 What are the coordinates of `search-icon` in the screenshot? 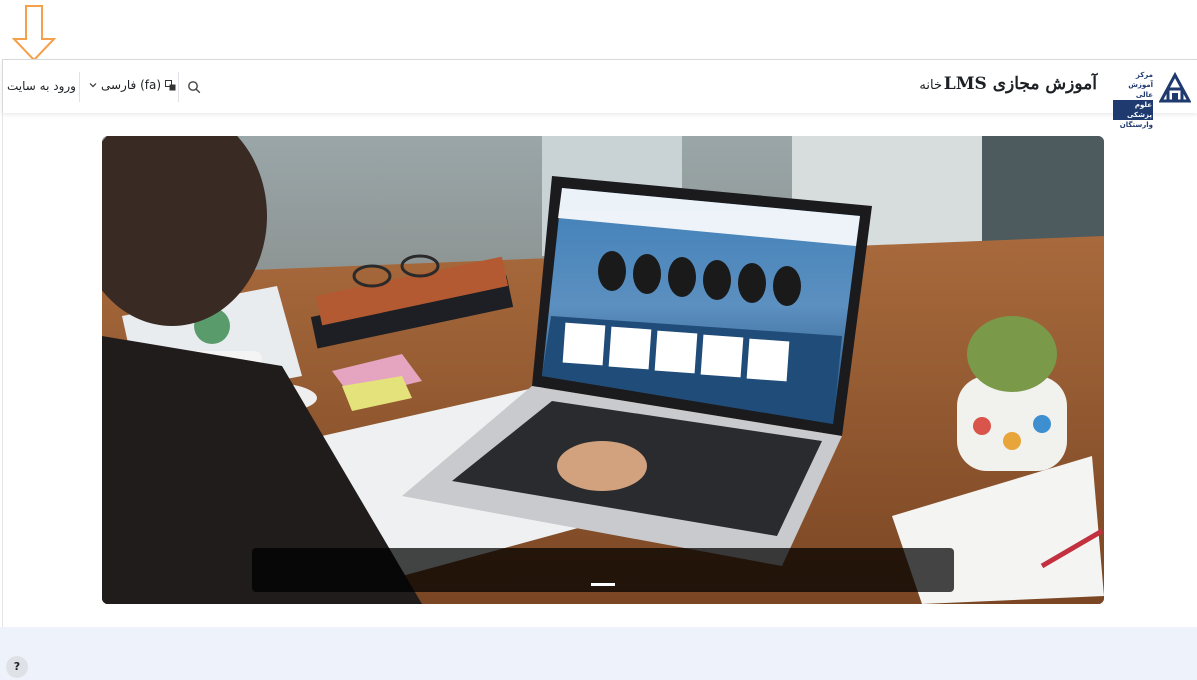 It's located at (194, 87).